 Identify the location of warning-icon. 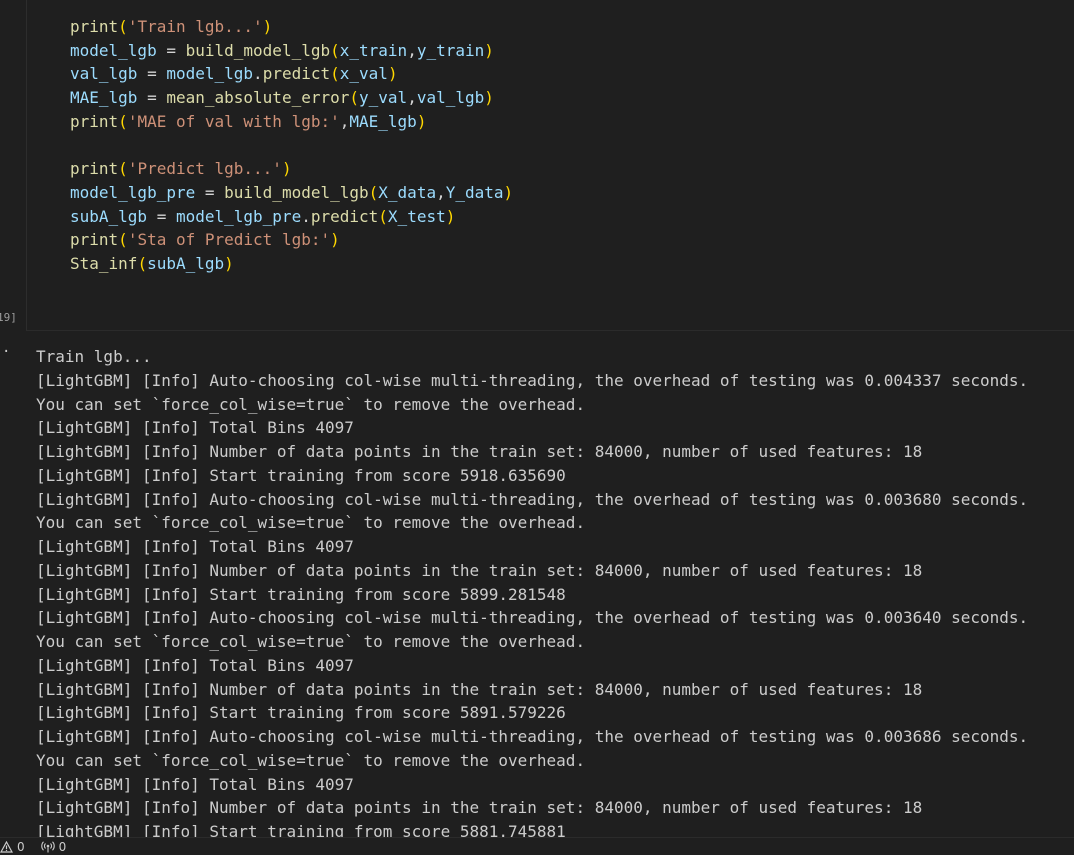
(6, 847).